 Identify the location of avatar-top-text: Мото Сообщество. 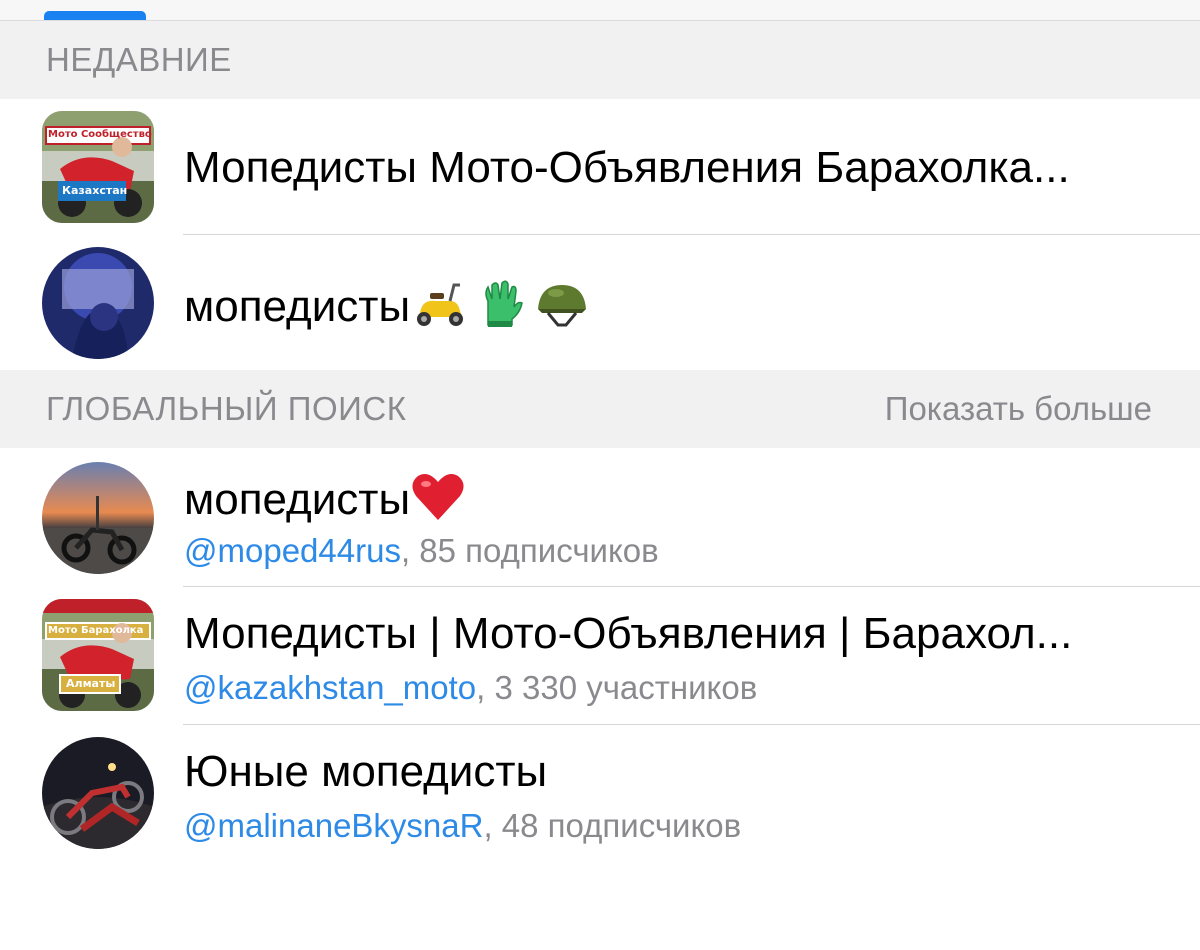
(100, 134).